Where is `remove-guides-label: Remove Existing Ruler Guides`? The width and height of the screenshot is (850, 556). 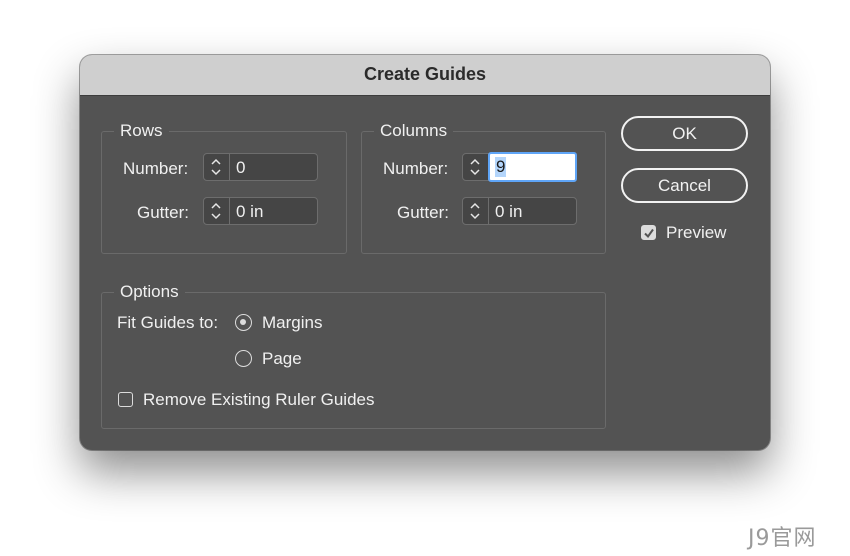
remove-guides-label: Remove Existing Ruler Guides is located at coordinates (258, 400).